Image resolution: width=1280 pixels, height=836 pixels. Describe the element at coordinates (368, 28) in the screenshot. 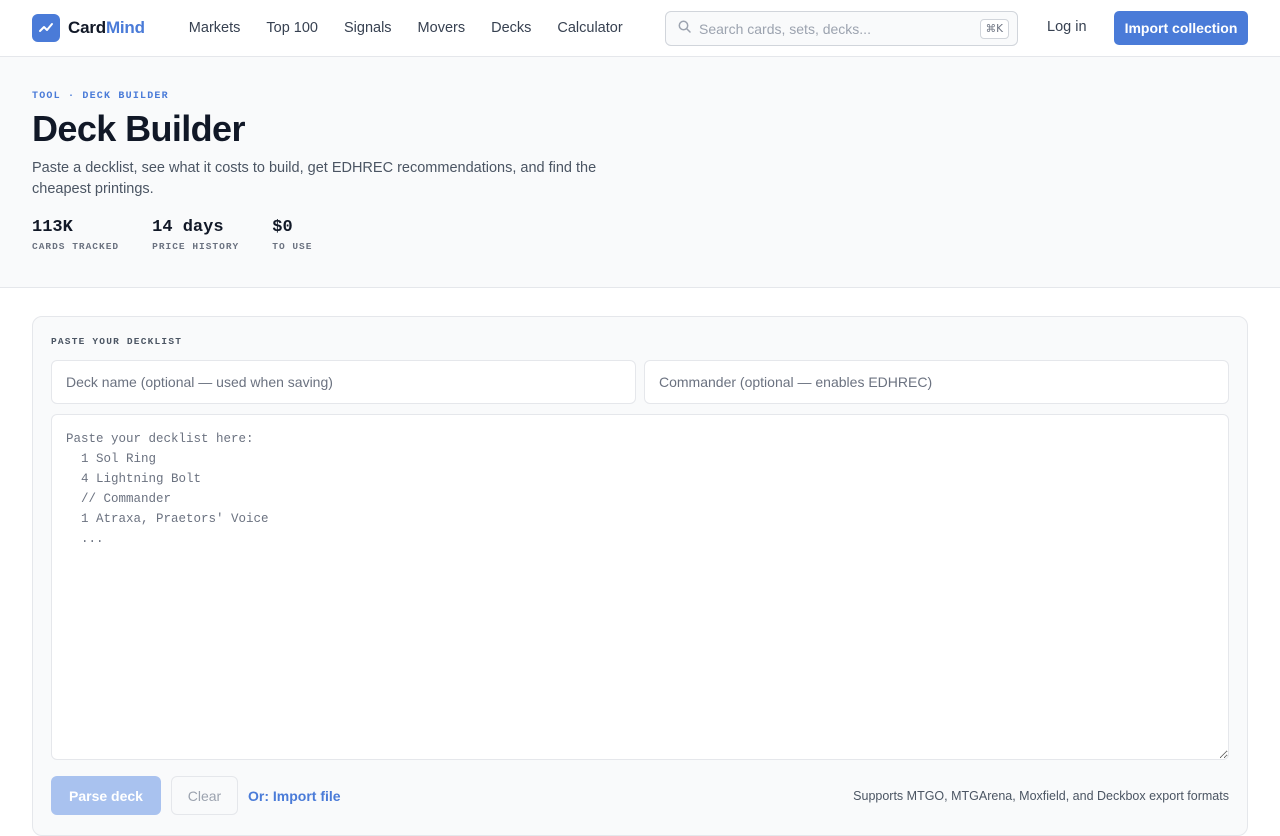

I see `nav-signals: Signals` at that location.